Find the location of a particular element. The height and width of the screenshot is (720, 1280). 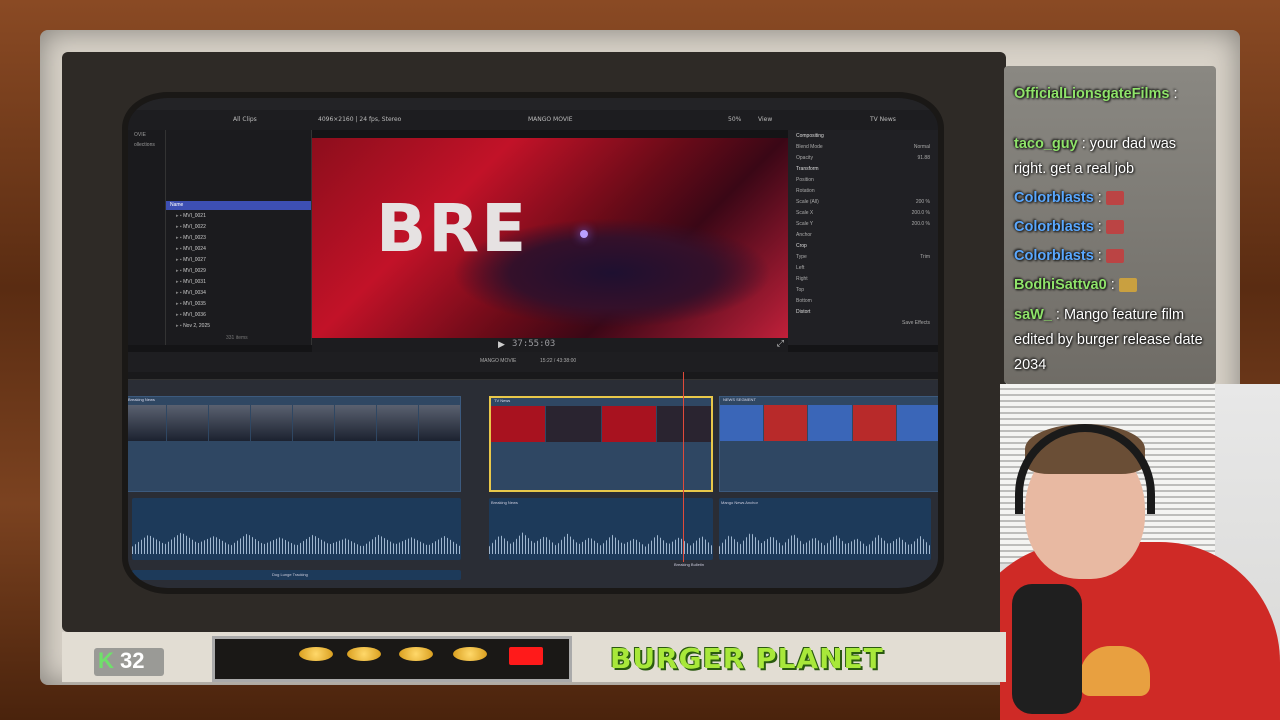

crop-right-label: Right is located at coordinates (802, 279).